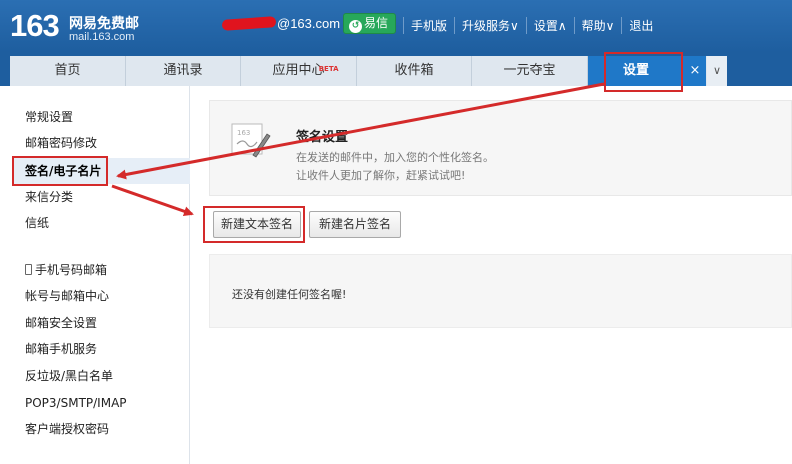 The width and height of the screenshot is (792, 464). I want to click on yixin-button: ↺ 易信, so click(370, 23).